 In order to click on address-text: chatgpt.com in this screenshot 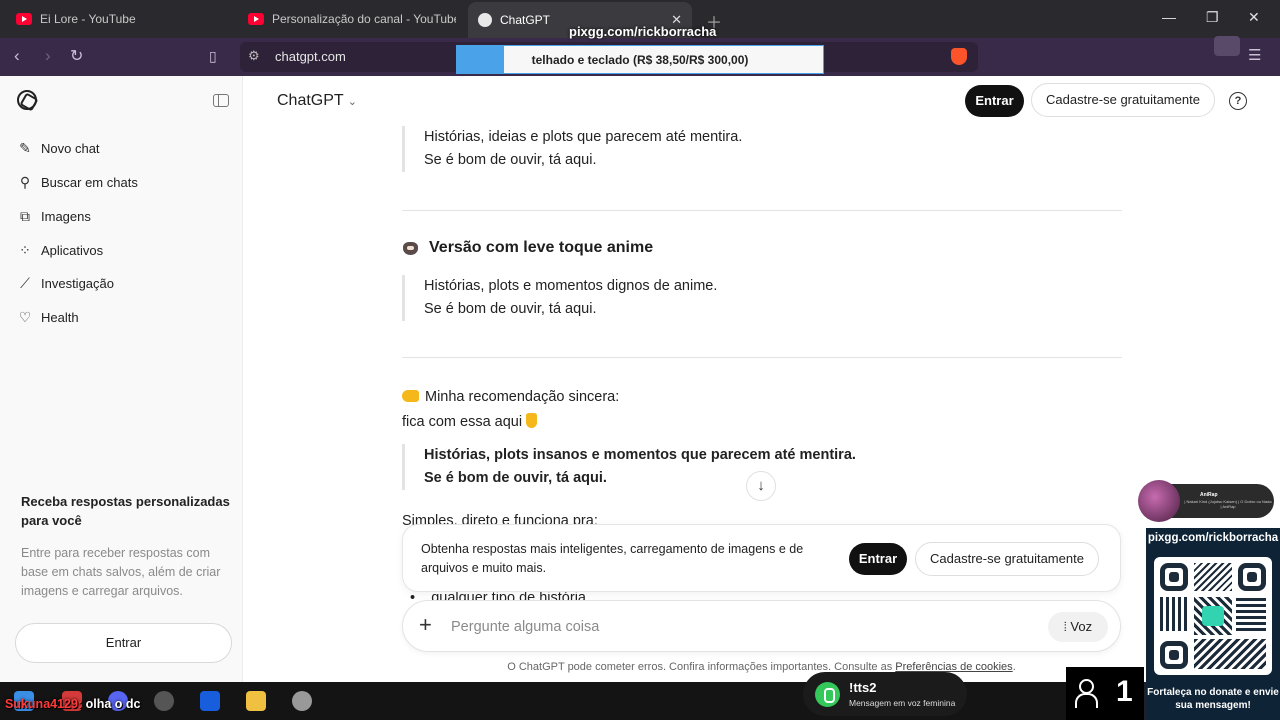, I will do `click(310, 56)`.